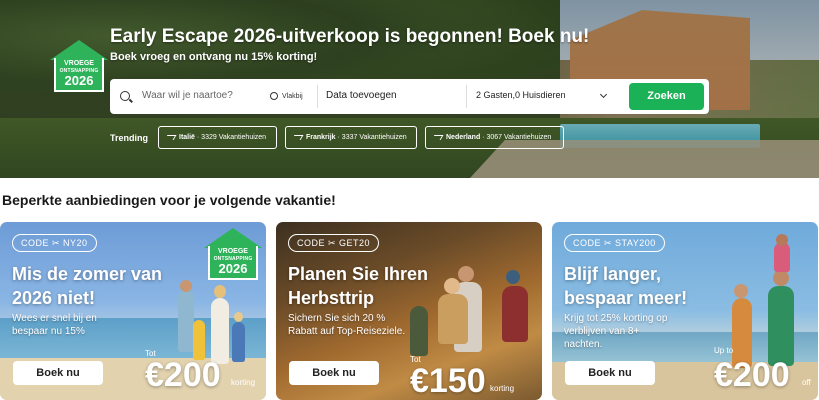 The height and width of the screenshot is (400, 819). What do you see at coordinates (603, 94) in the screenshot?
I see `chevron-down-icon` at bounding box center [603, 94].